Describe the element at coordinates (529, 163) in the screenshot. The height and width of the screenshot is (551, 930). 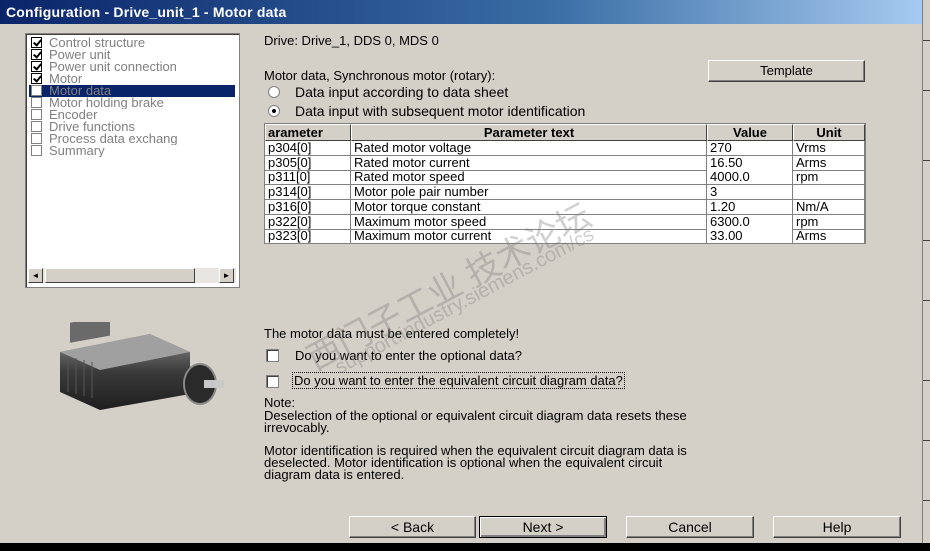
I see `cell-parameter-text: Rated motor current` at that location.